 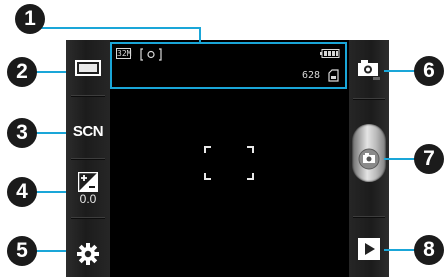 I want to click on memory-card-icon, so click(x=333, y=75).